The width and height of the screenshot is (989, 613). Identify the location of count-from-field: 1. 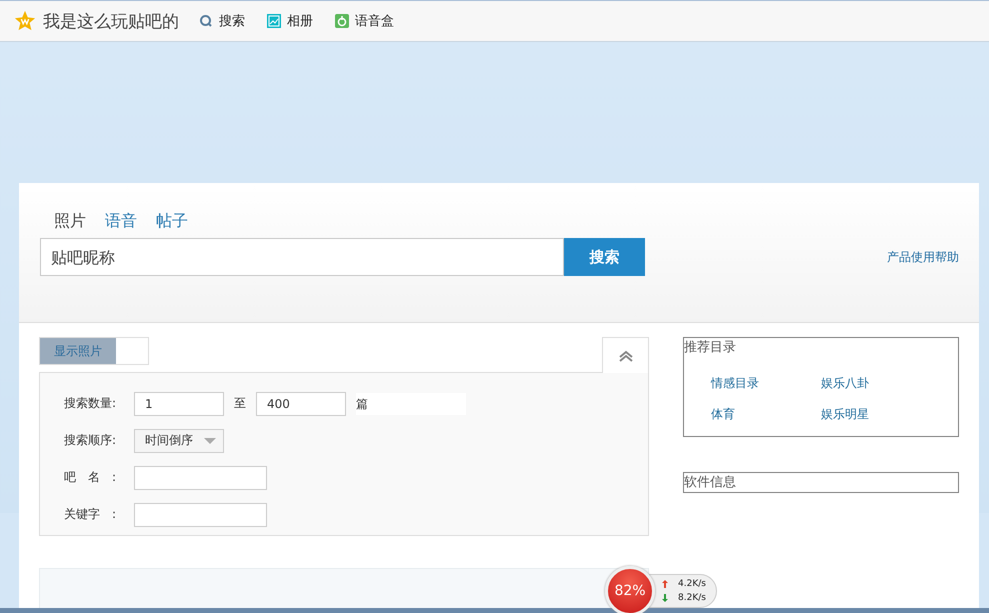
(179, 404).